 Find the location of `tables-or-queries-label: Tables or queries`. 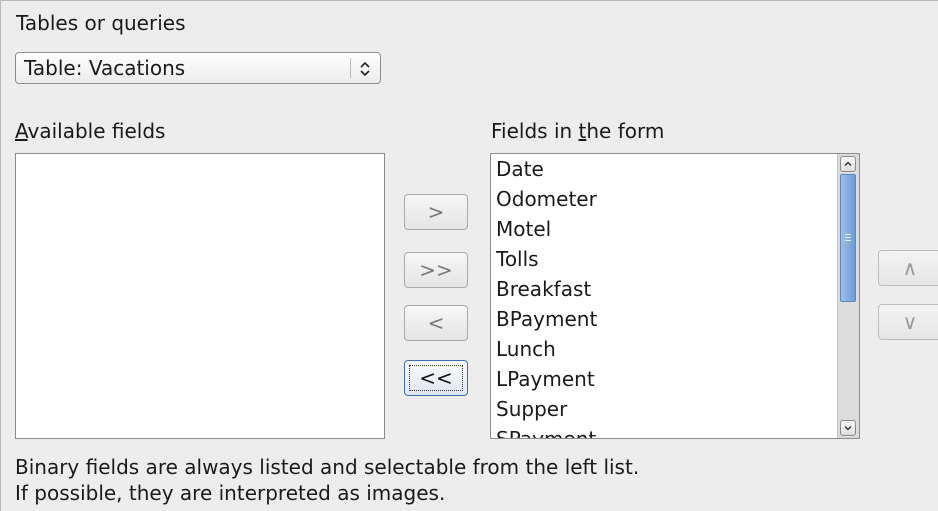

tables-or-queries-label: Tables or queries is located at coordinates (101, 23).